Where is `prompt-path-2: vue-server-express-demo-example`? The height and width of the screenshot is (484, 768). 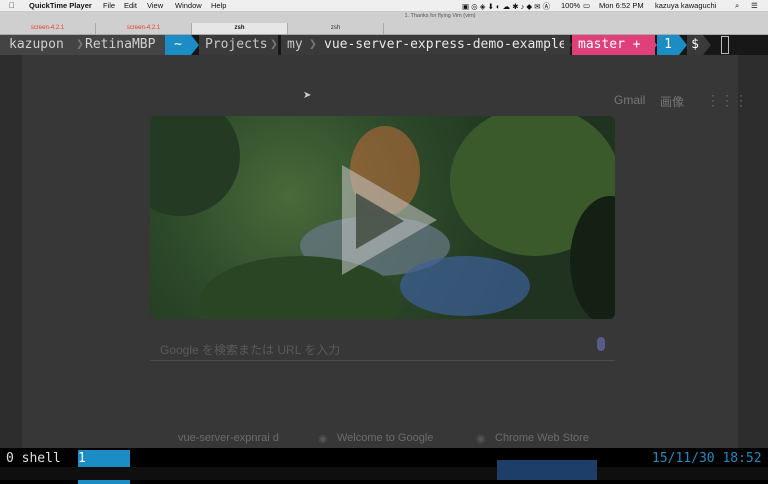 prompt-path-2: vue-server-express-demo-example is located at coordinates (444, 45).